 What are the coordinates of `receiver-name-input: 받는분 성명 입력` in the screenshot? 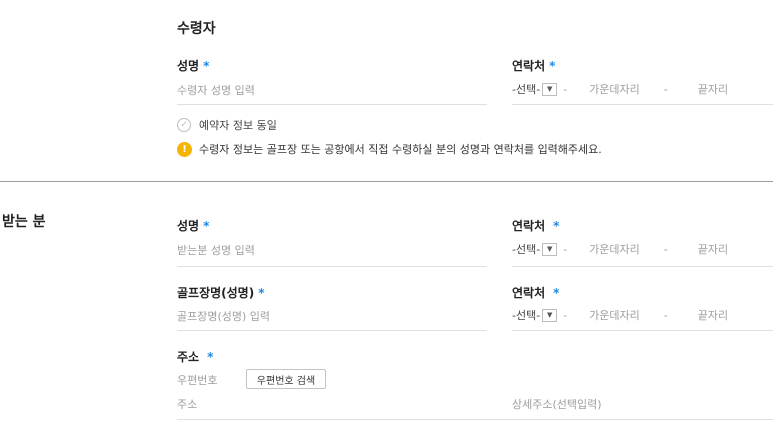 It's located at (332, 251).